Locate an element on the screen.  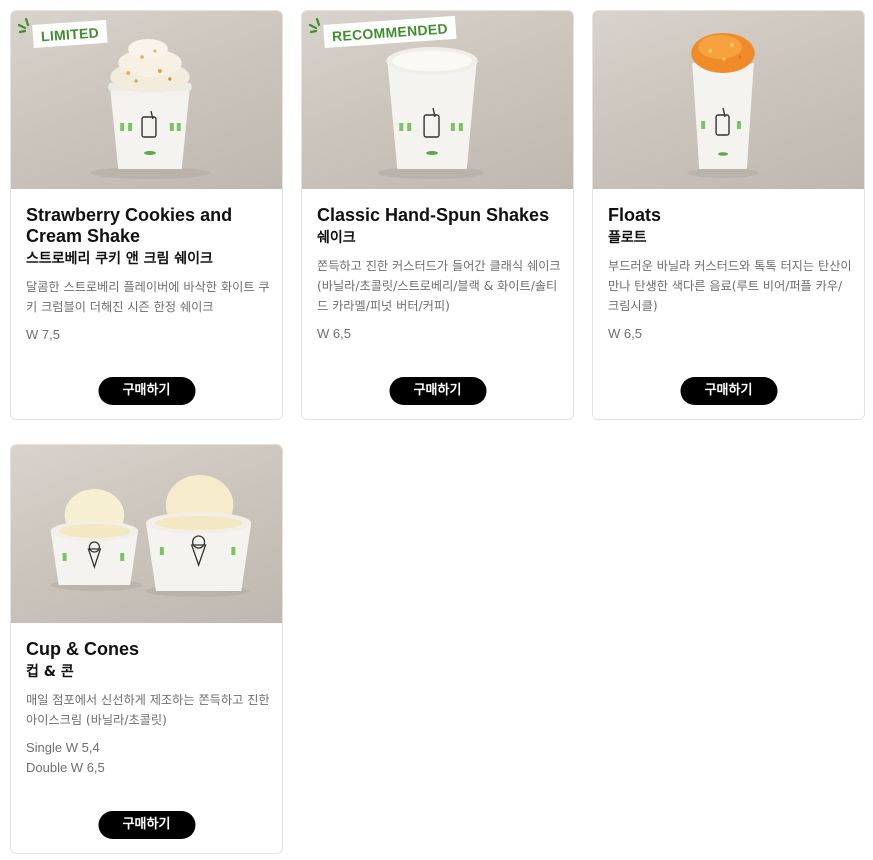
product-title-ko: 플로트 is located at coordinates (627, 238).